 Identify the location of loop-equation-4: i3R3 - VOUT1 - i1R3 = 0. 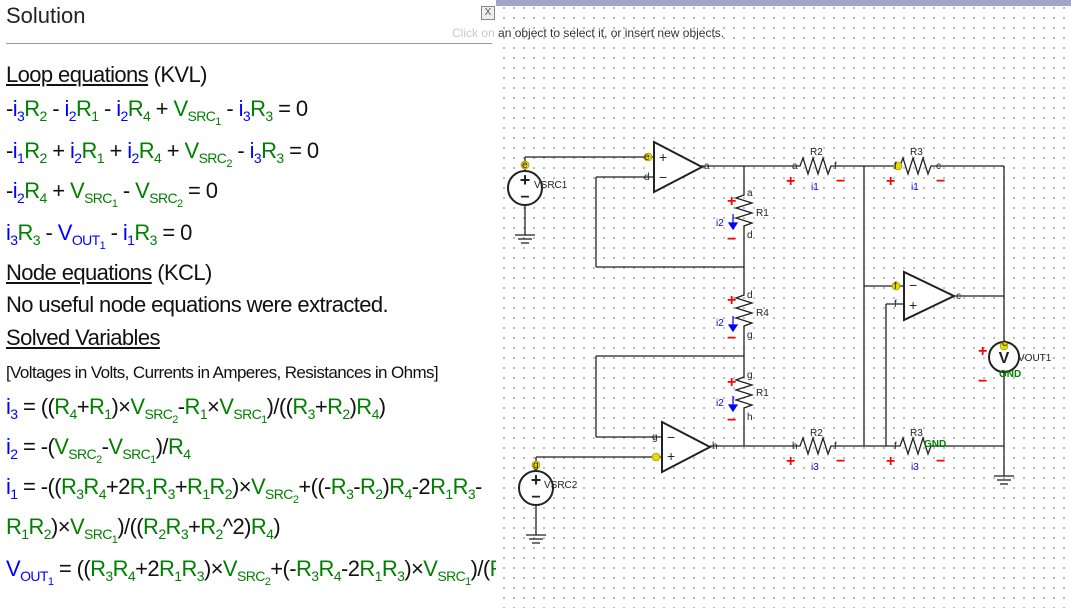
(99, 236).